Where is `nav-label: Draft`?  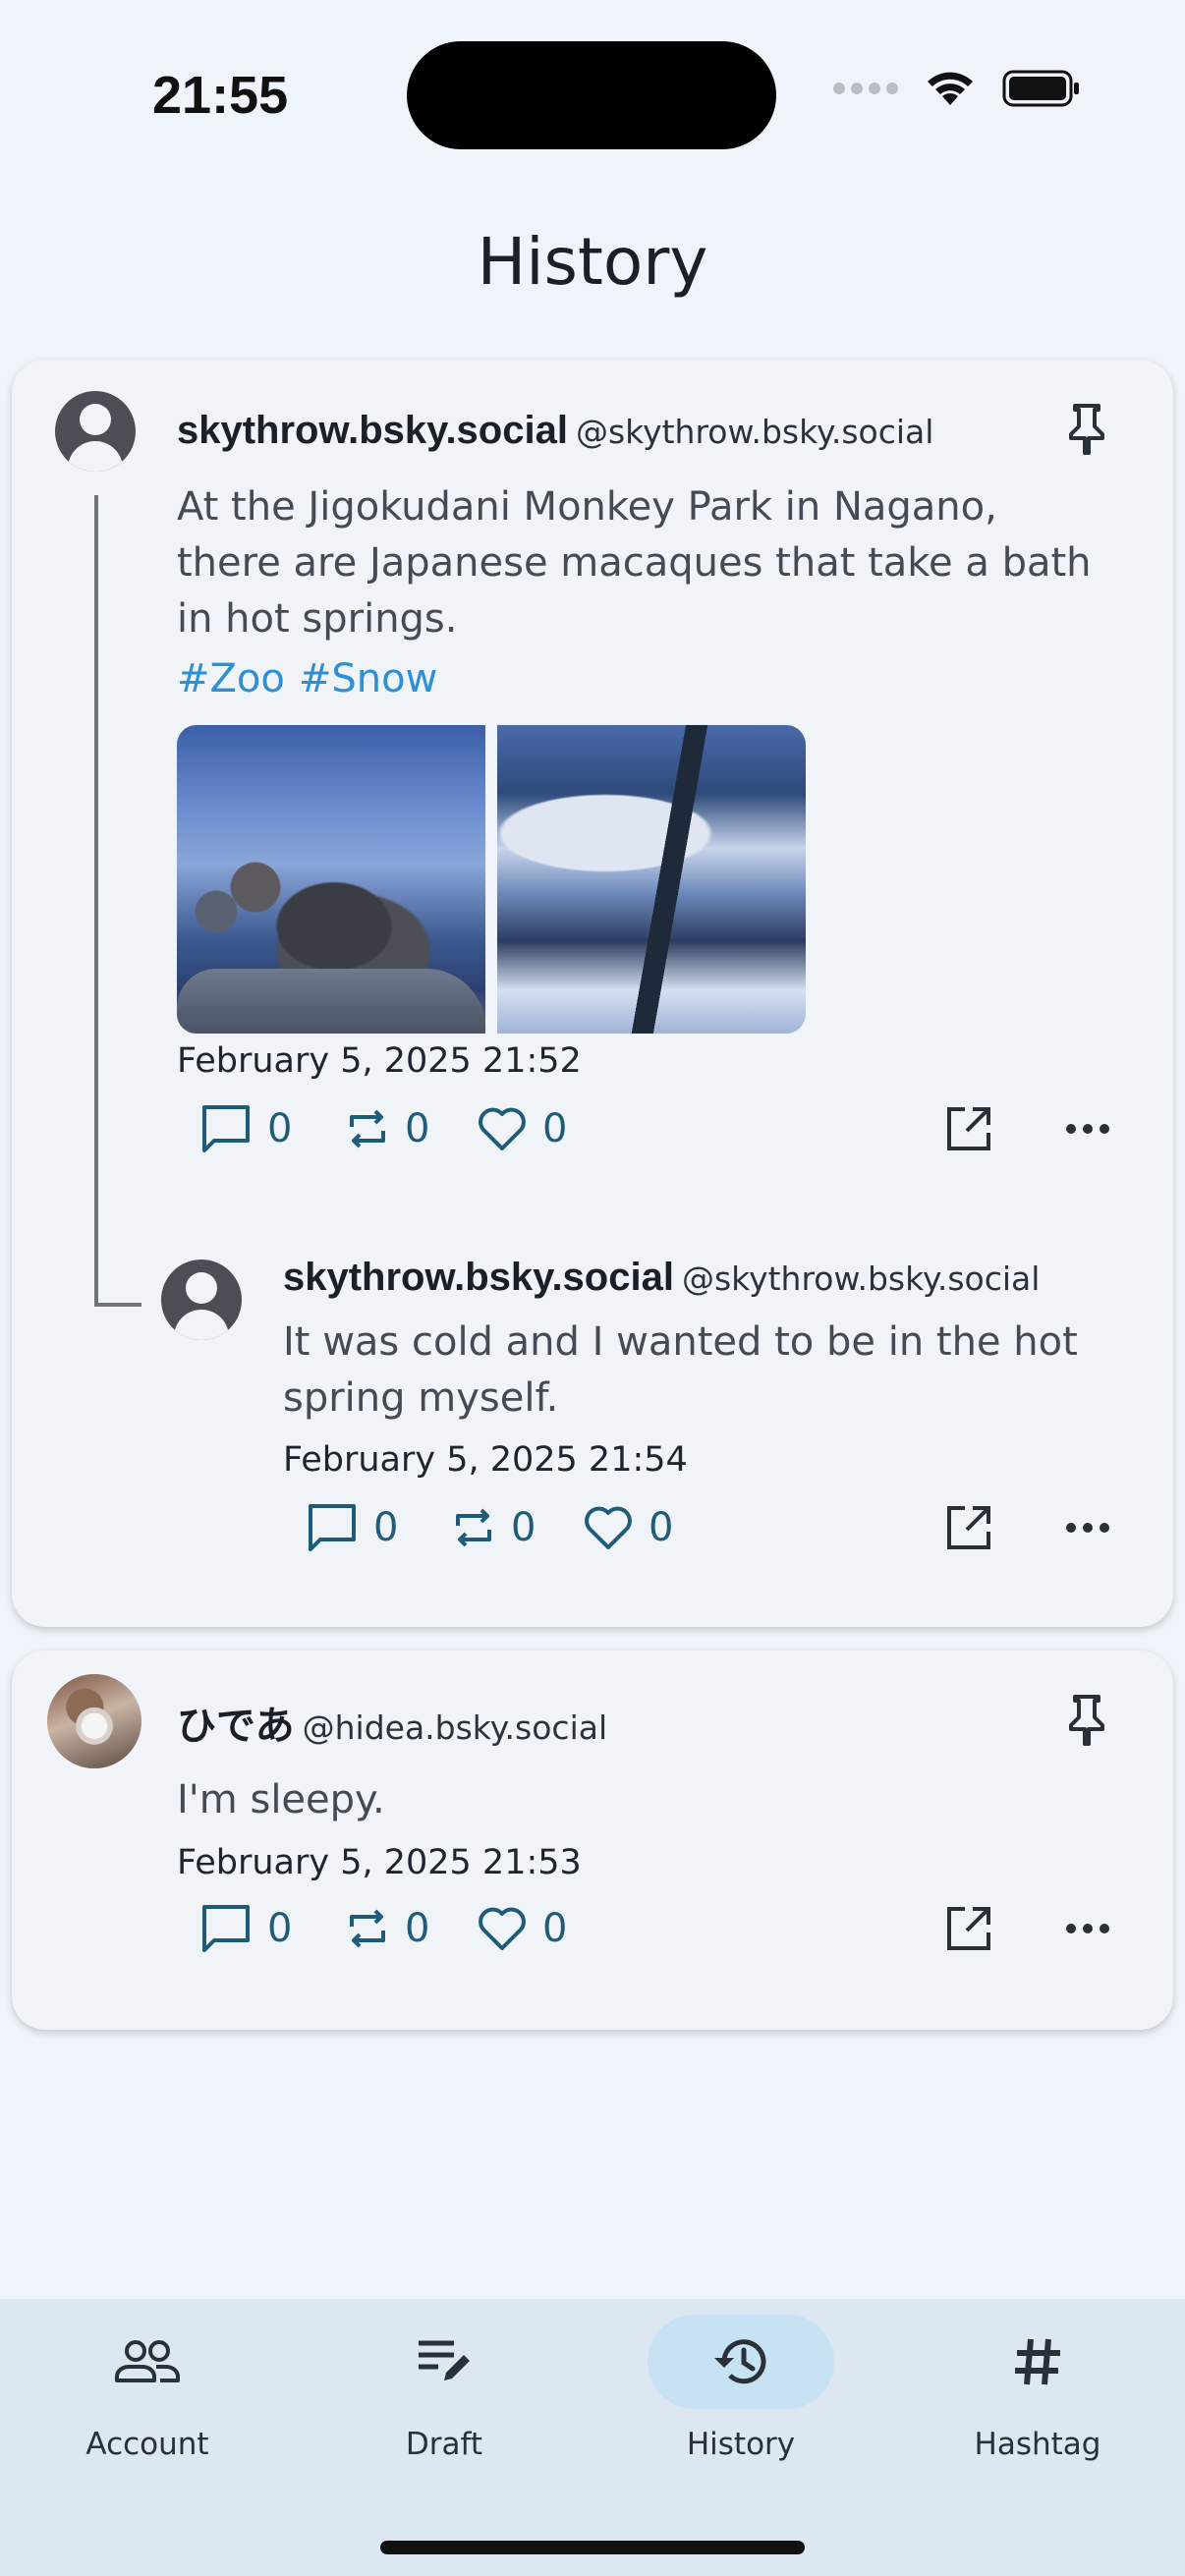 nav-label: Draft is located at coordinates (444, 2444).